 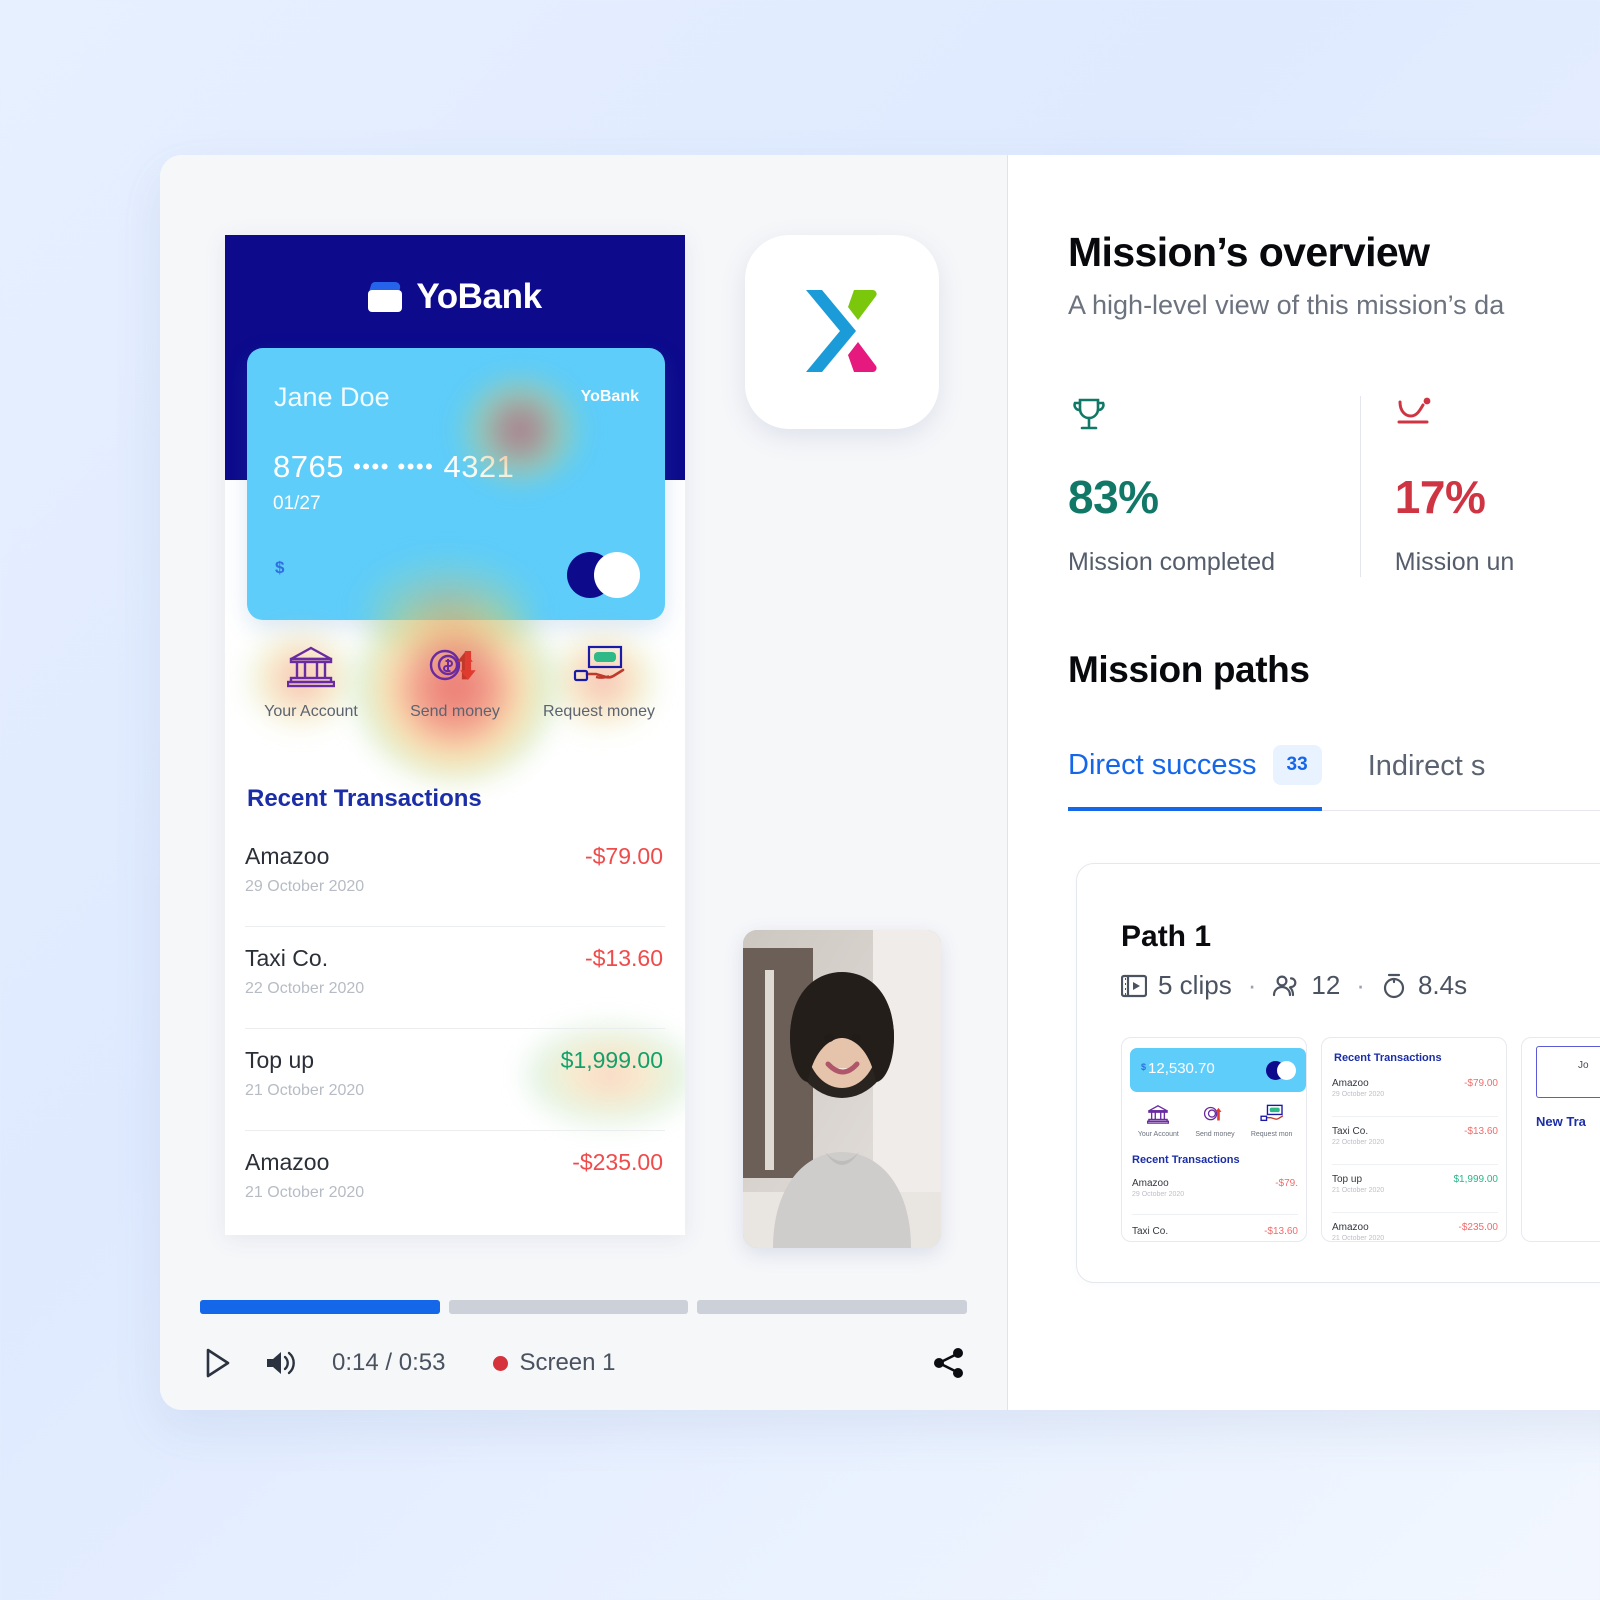 I want to click on meta-sep: ·, so click(x=1360, y=985).